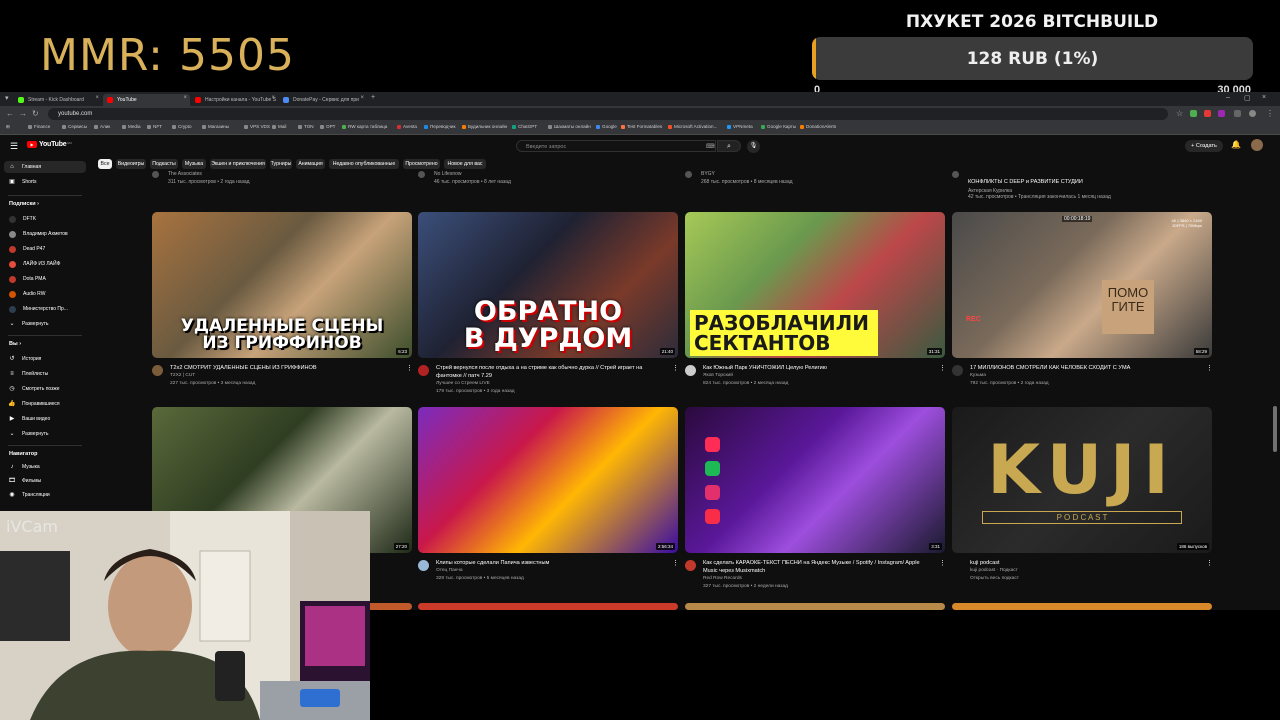 This screenshot has height=720, width=1280. What do you see at coordinates (439, 126) in the screenshot?
I see `bookmark-item: Переводчик` at bounding box center [439, 126].